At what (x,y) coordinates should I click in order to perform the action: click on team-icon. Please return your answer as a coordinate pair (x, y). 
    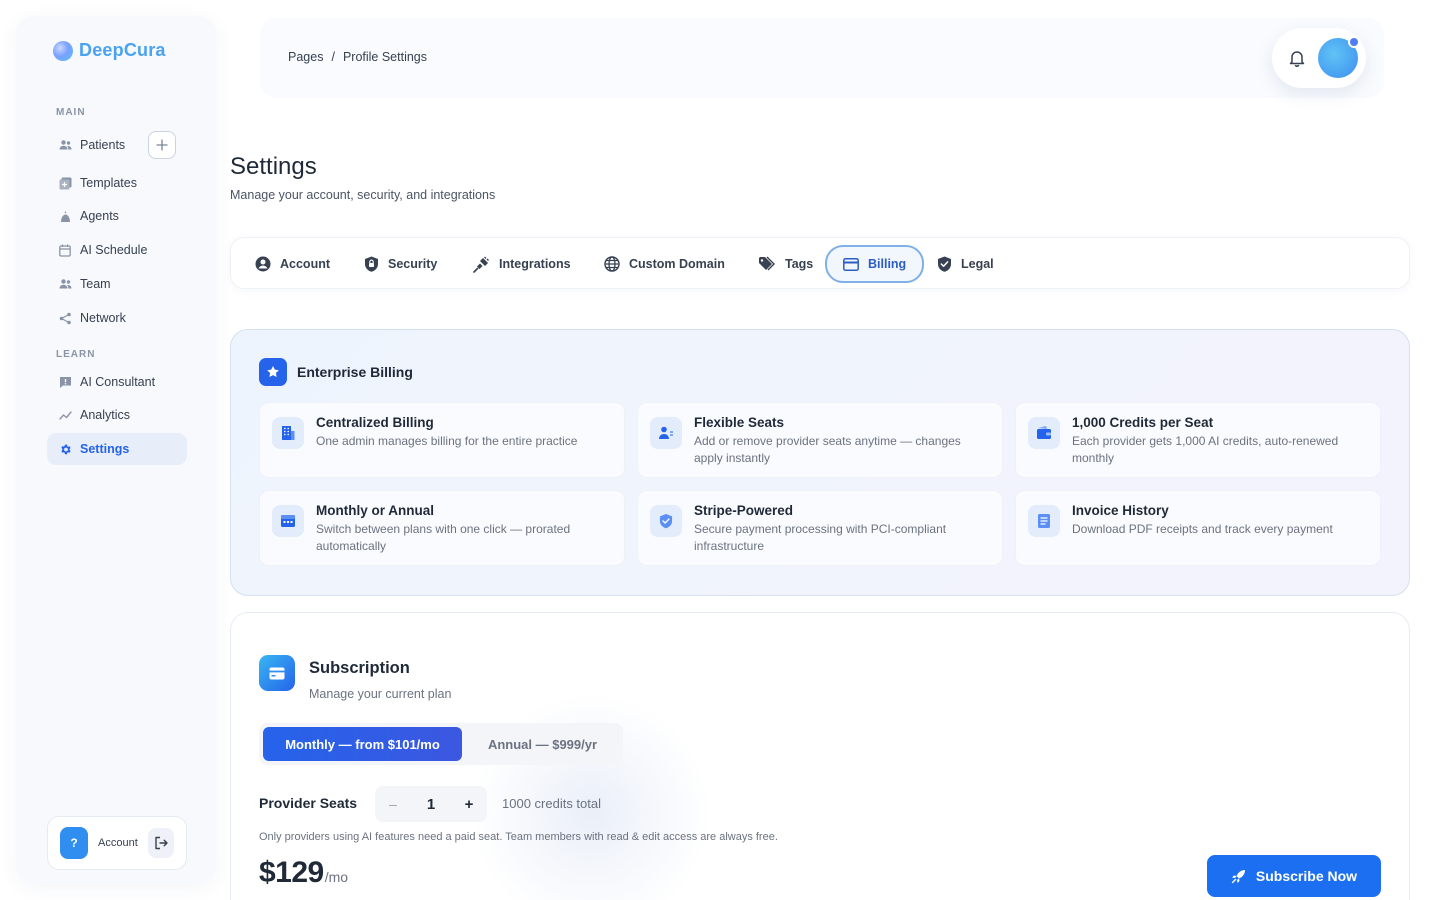
    Looking at the image, I should click on (65, 284).